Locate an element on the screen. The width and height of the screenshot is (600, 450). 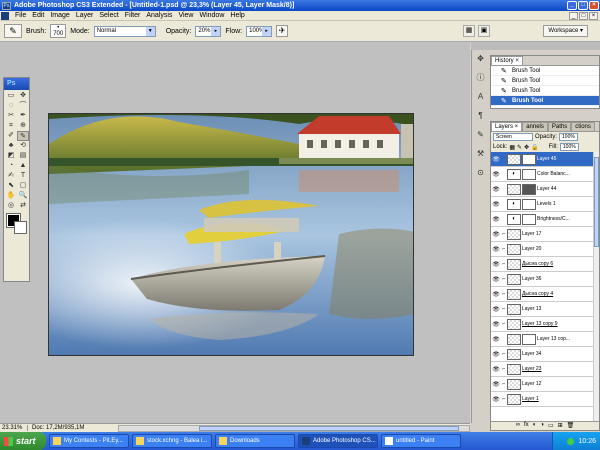
airbrush-toggle: ✈ is located at coordinates (282, 31).